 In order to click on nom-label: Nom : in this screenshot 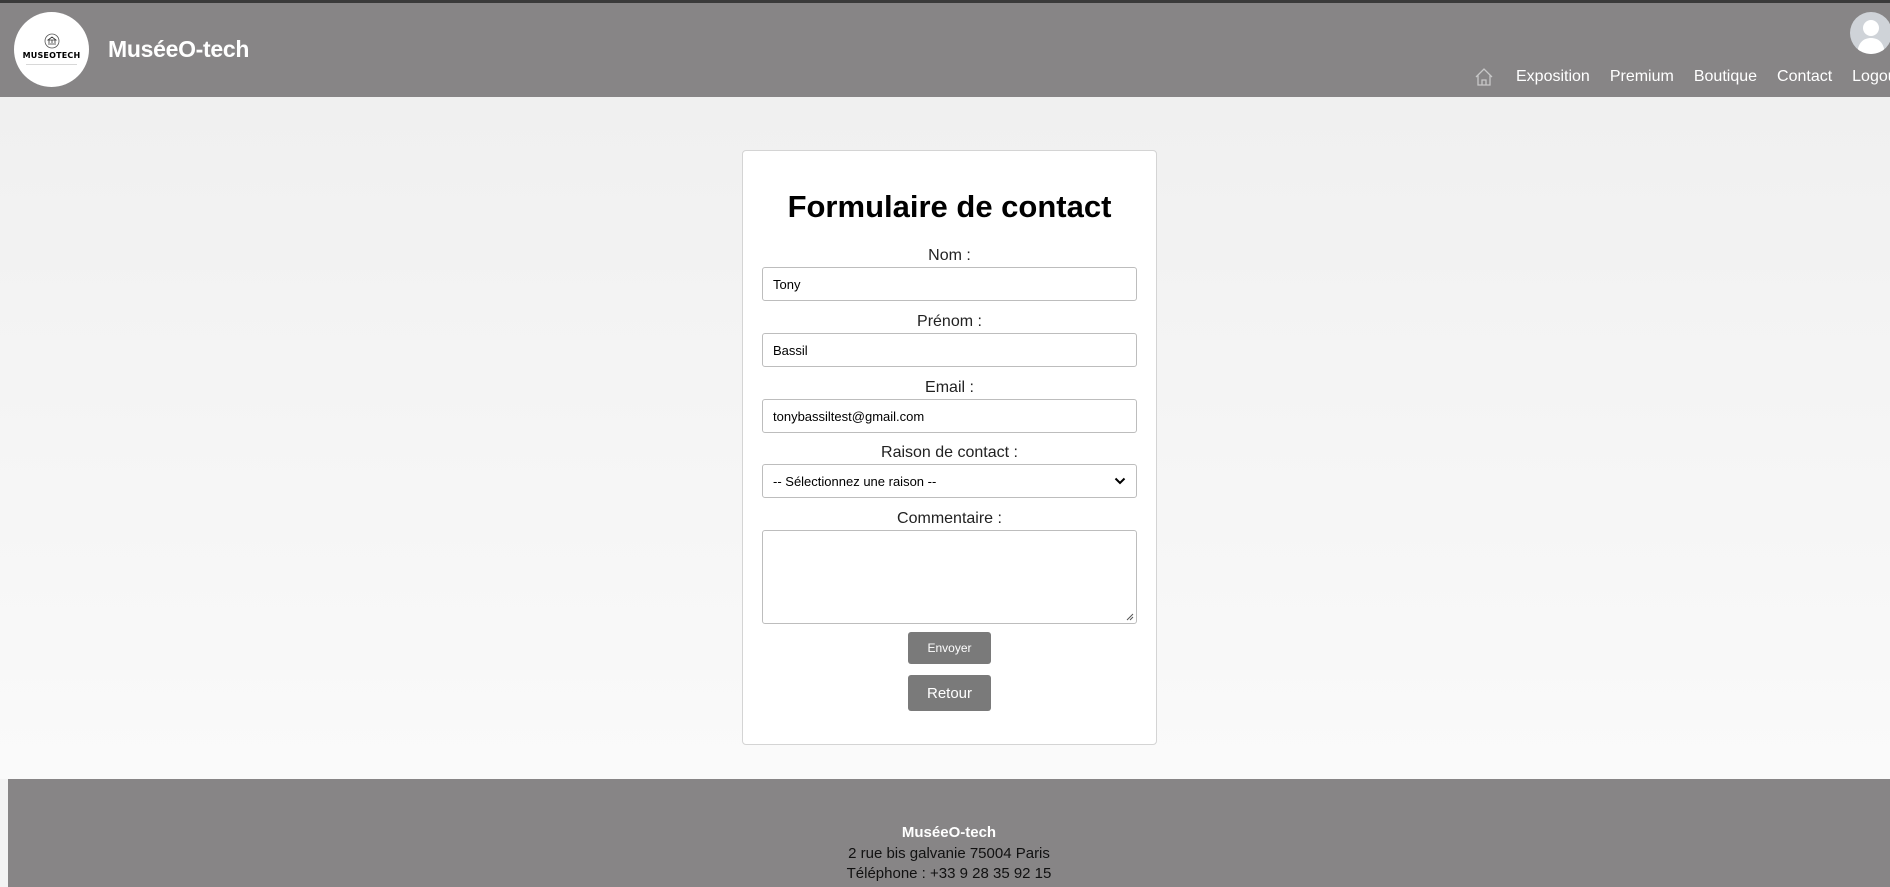, I will do `click(949, 255)`.